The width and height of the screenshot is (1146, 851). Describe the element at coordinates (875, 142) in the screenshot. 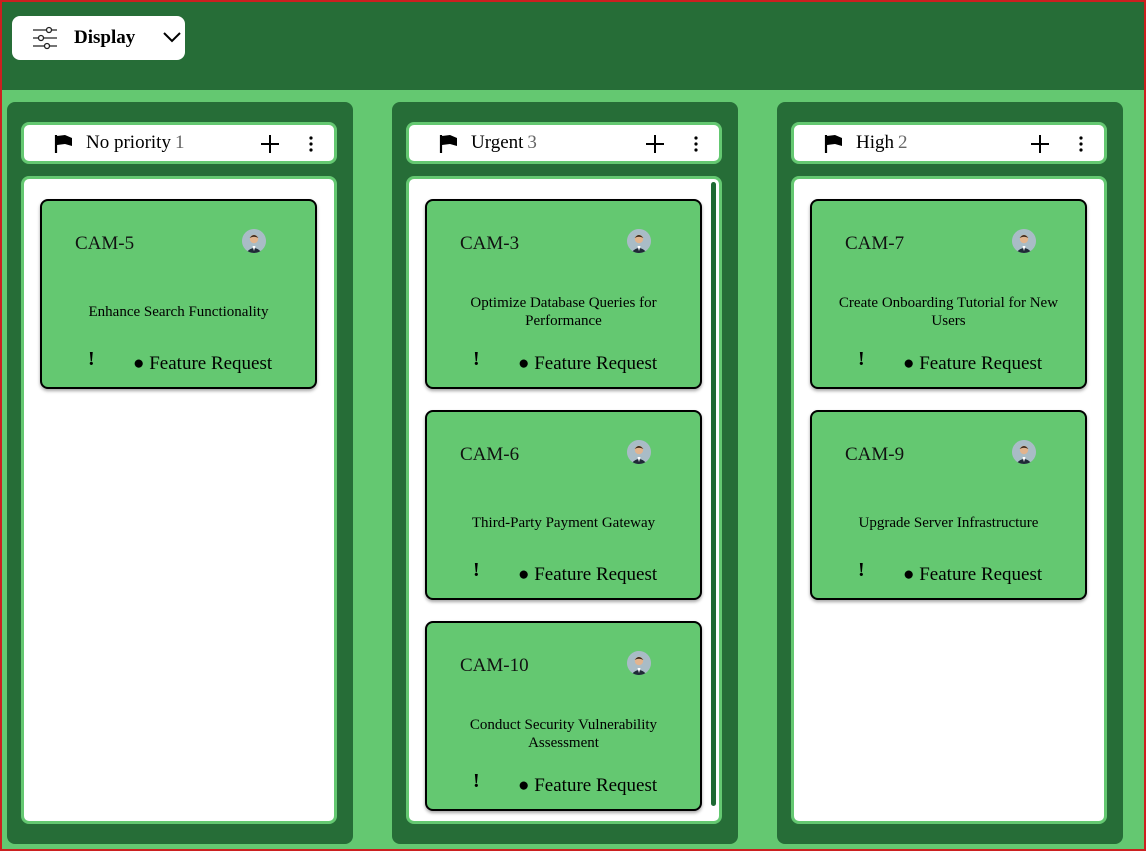

I see `column-title-label: High` at that location.